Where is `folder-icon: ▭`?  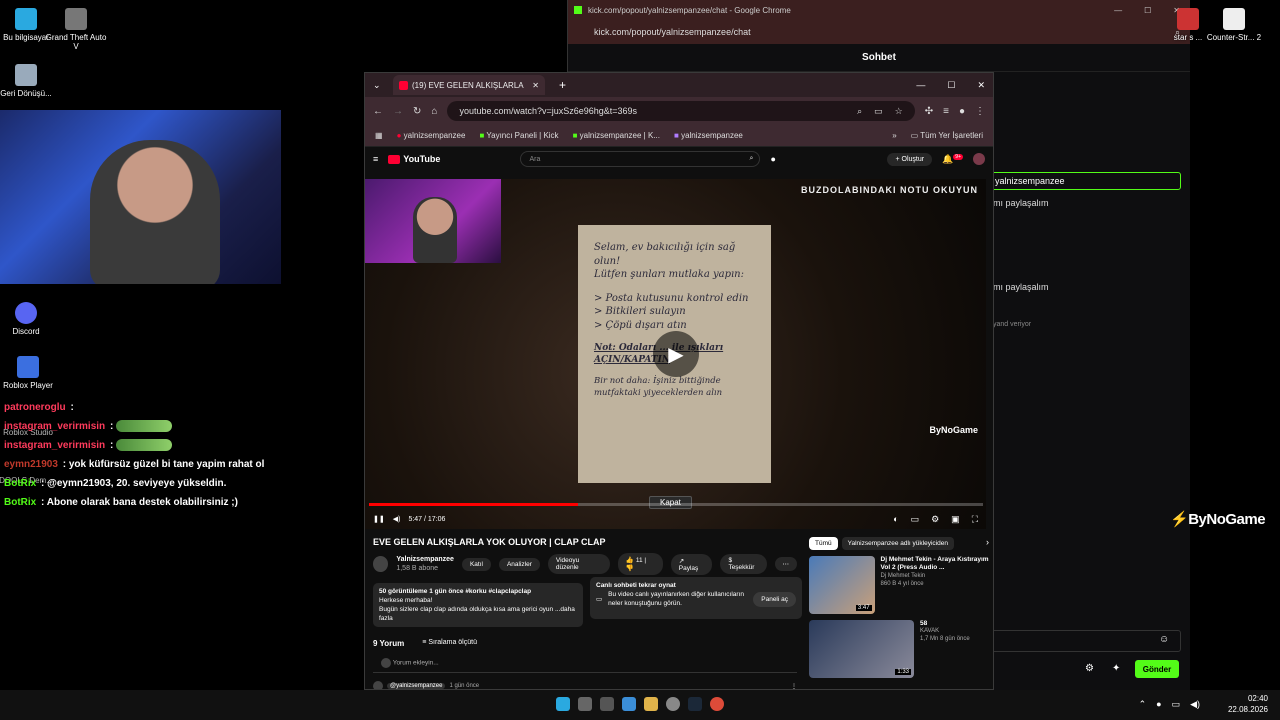 folder-icon: ▭ is located at coordinates (914, 135).